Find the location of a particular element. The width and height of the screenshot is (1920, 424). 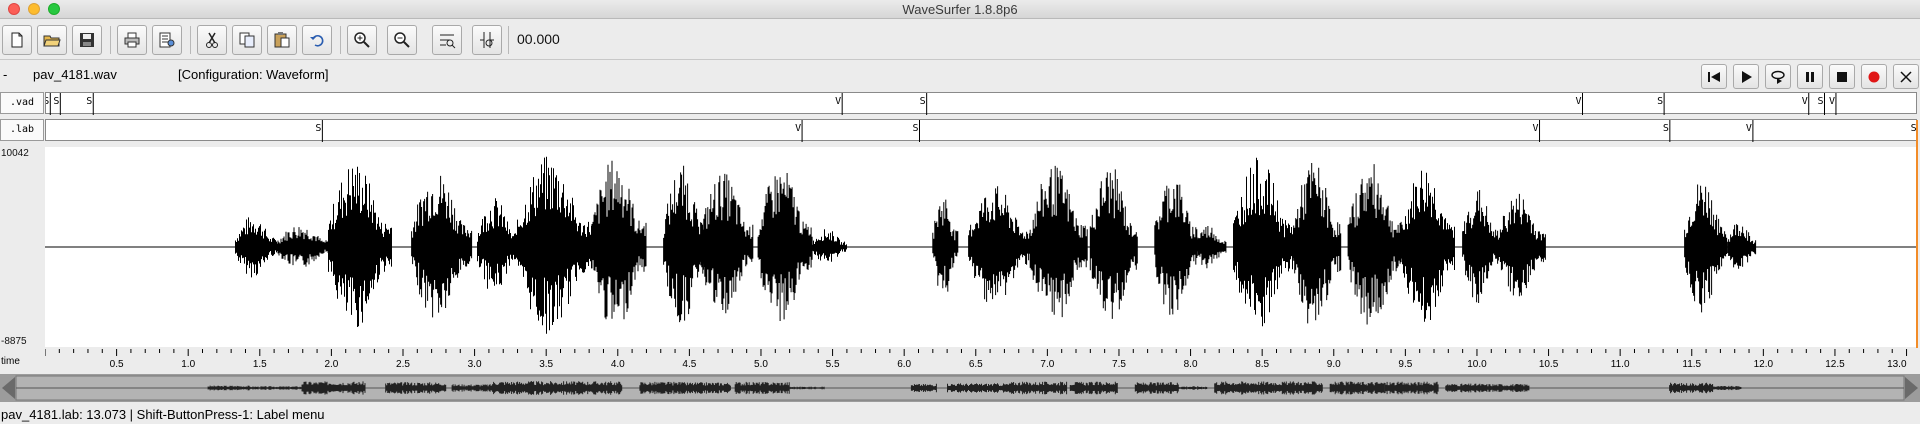

sound-filename: pav_4181.wav is located at coordinates (75, 74).